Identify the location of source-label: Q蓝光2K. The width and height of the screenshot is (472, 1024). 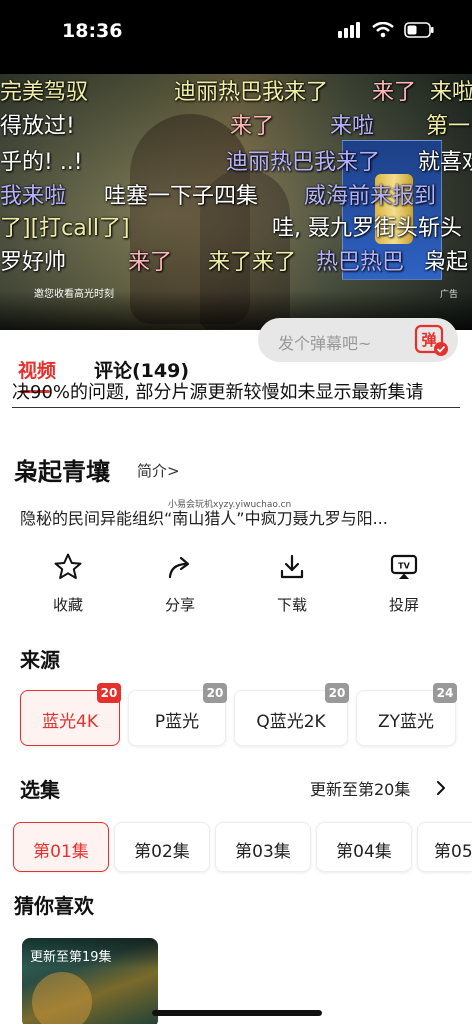
(291, 722).